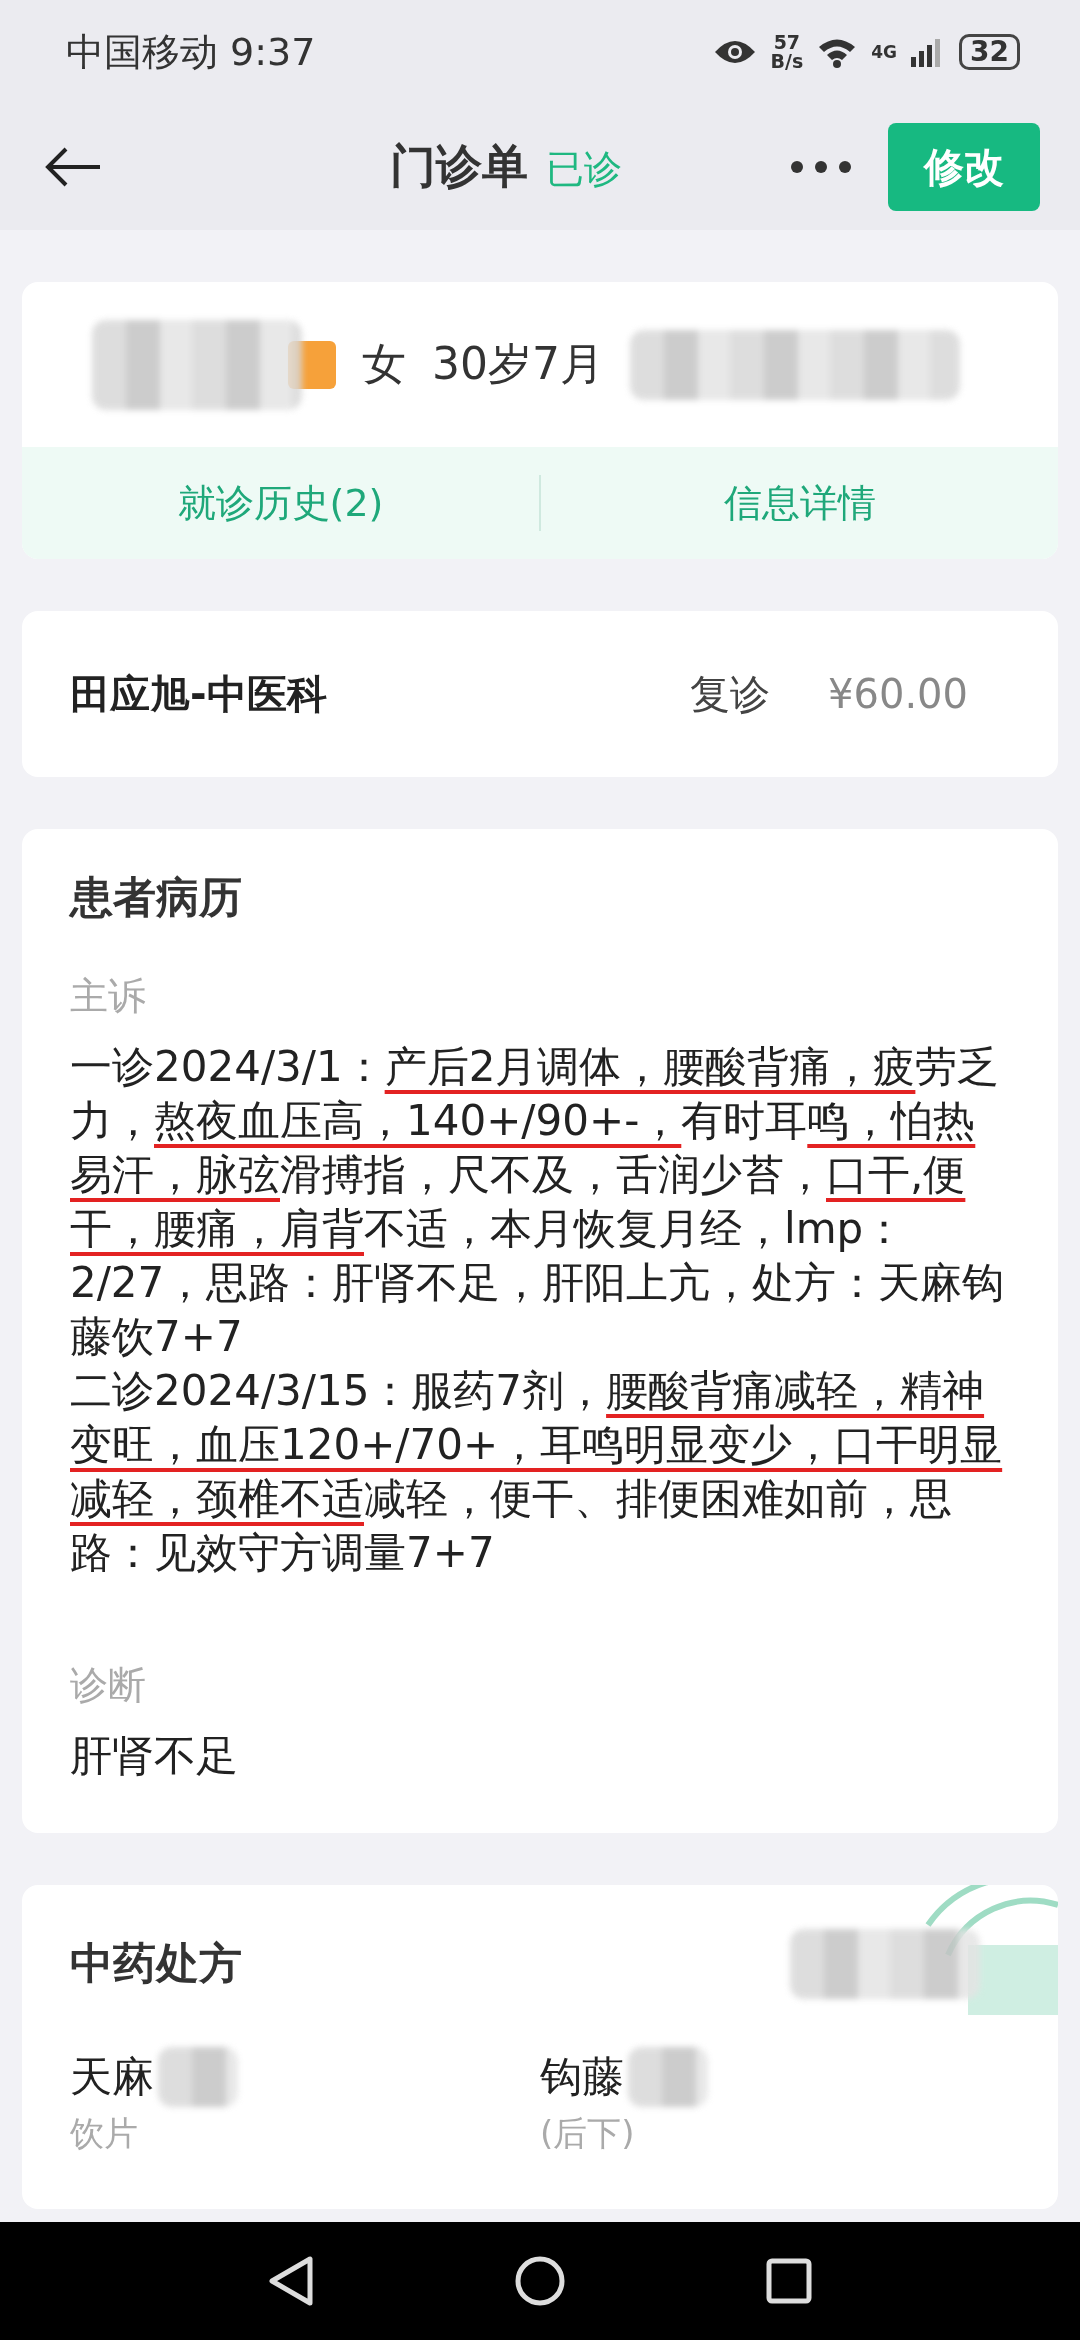  Describe the element at coordinates (789, 2281) in the screenshot. I see `recents-nav-icon` at that location.